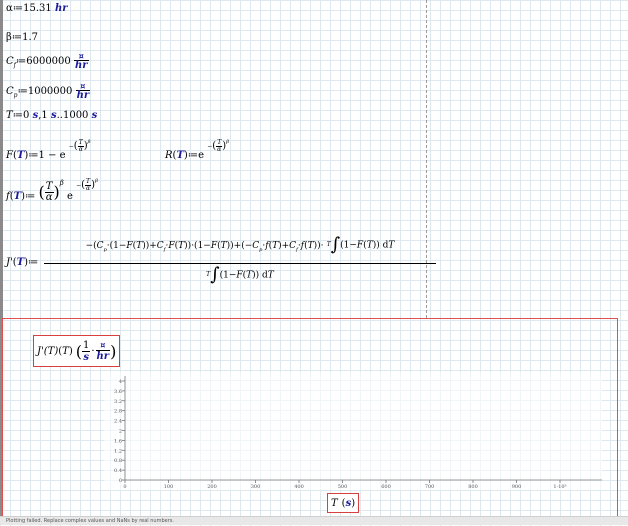 This screenshot has height=526, width=628. I want to click on cp-symbol: C, so click(10, 91).